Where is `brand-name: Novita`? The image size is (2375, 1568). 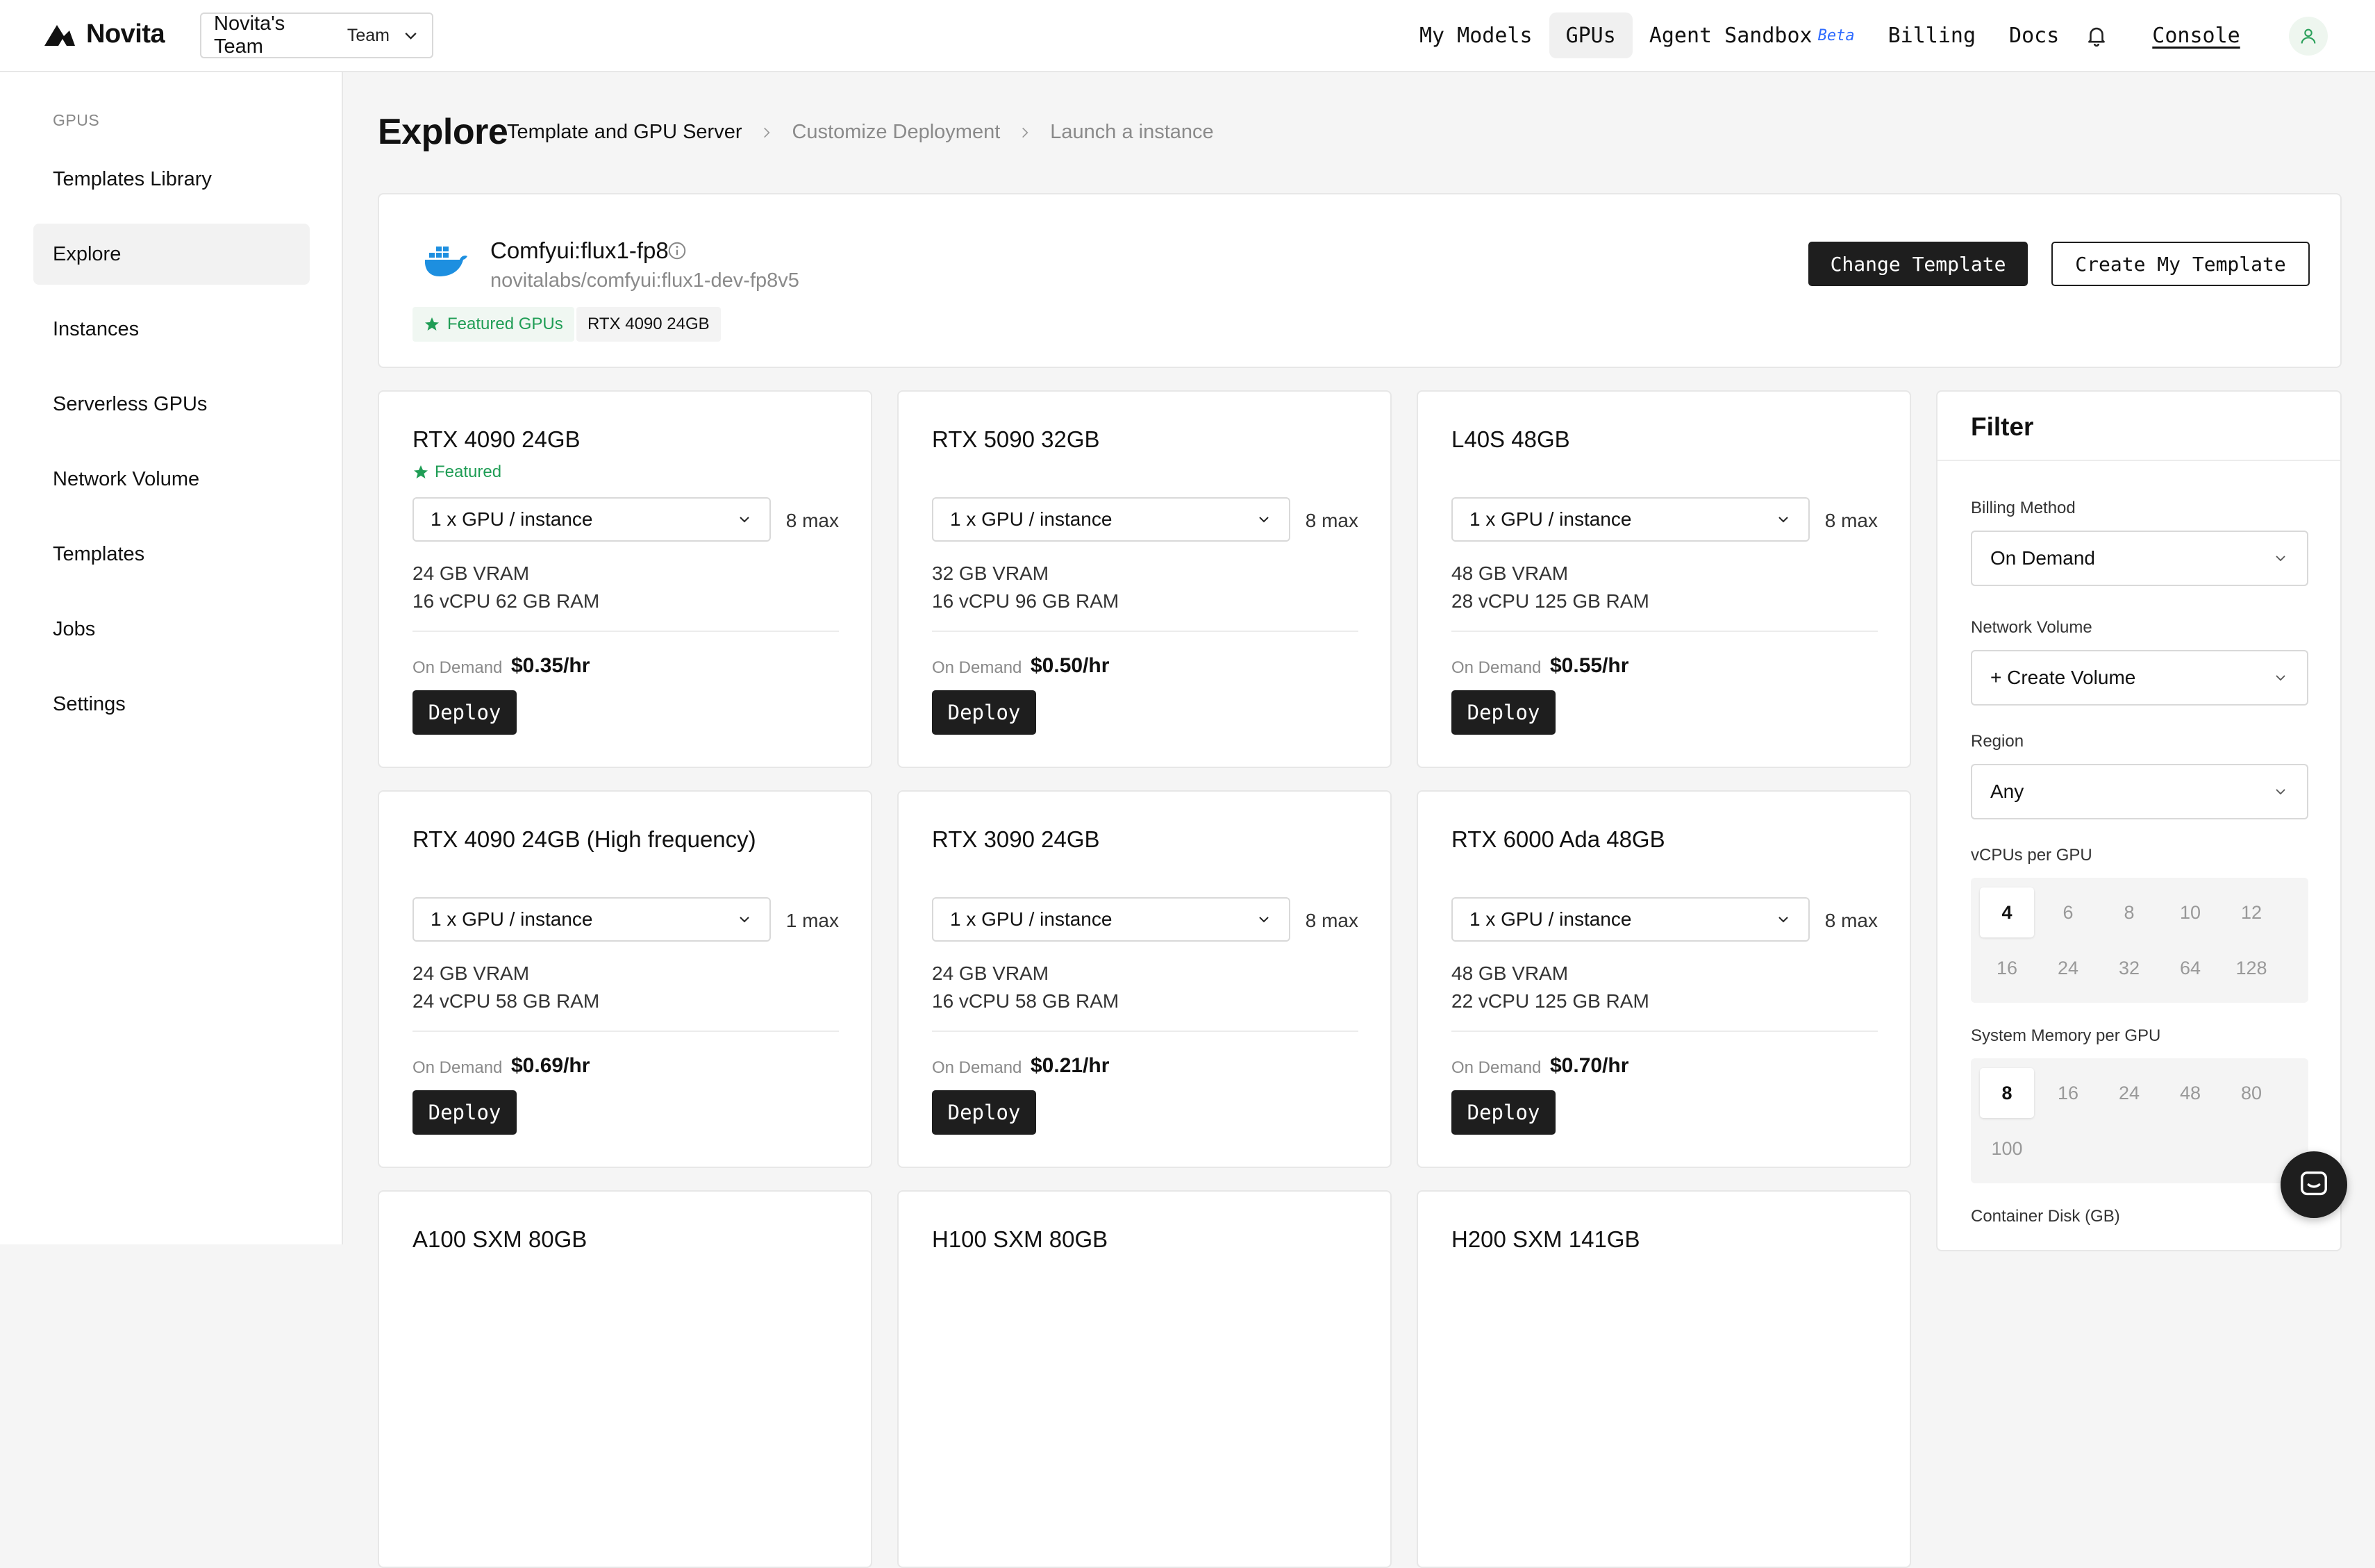 brand-name: Novita is located at coordinates (125, 34).